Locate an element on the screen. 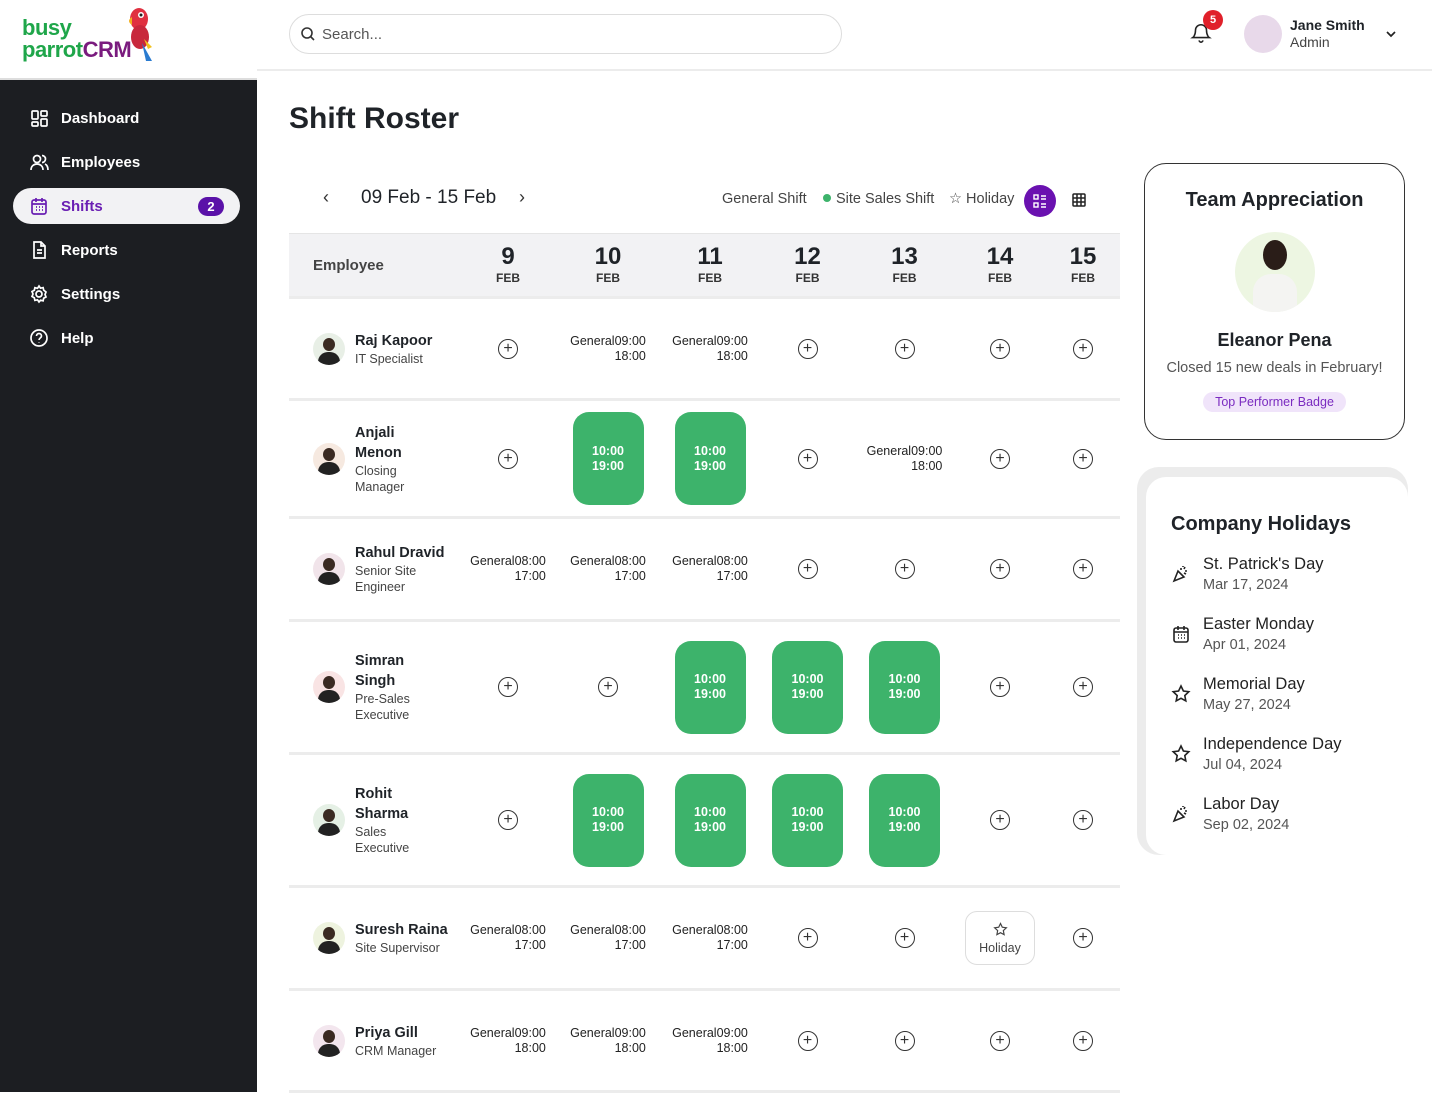  employee-name: Suresh Raina is located at coordinates (401, 930).